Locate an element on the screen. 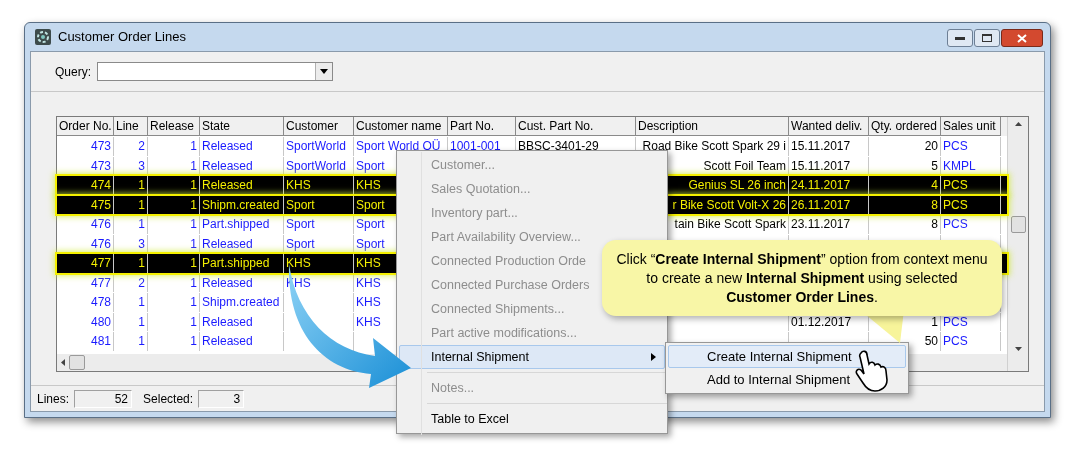 This screenshot has height=459, width=1074. query-label: Query: is located at coordinates (73, 72).